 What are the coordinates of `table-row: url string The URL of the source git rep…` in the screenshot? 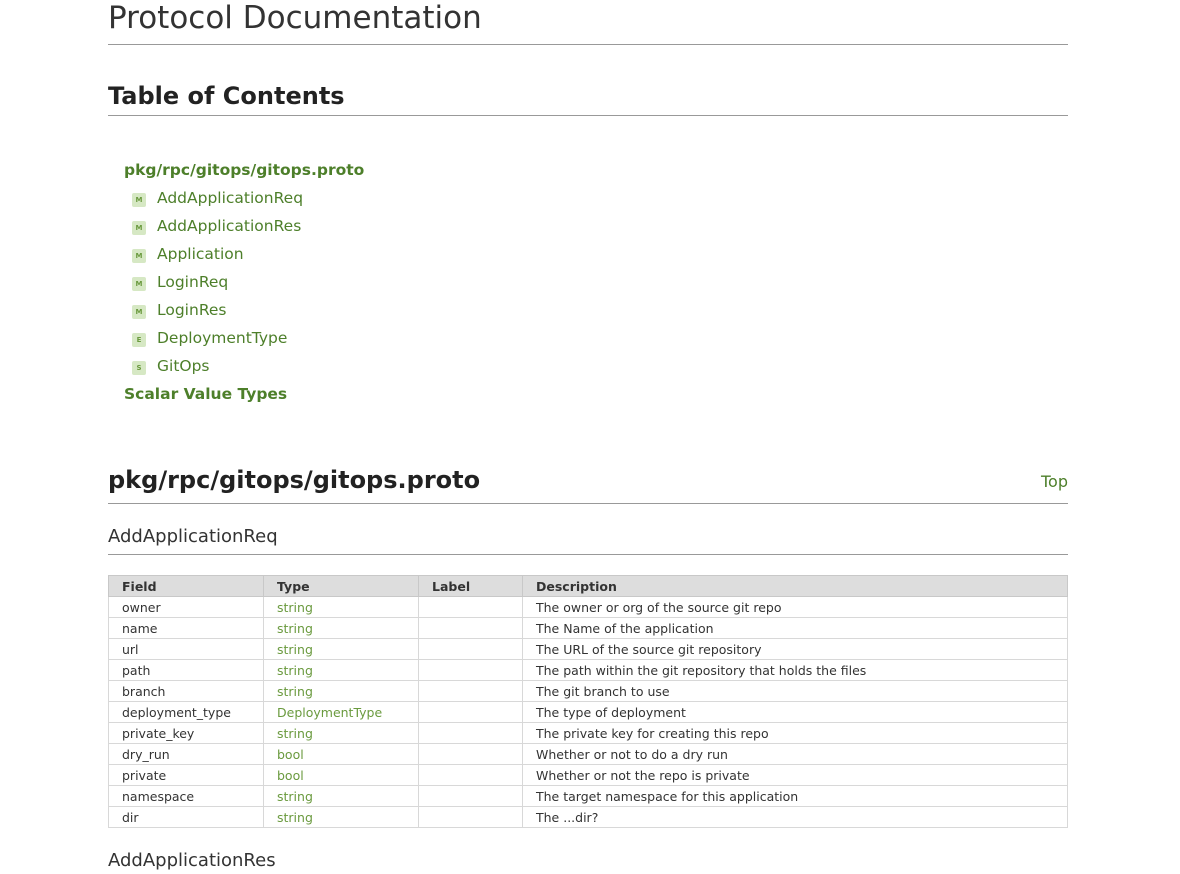 It's located at (588, 649).